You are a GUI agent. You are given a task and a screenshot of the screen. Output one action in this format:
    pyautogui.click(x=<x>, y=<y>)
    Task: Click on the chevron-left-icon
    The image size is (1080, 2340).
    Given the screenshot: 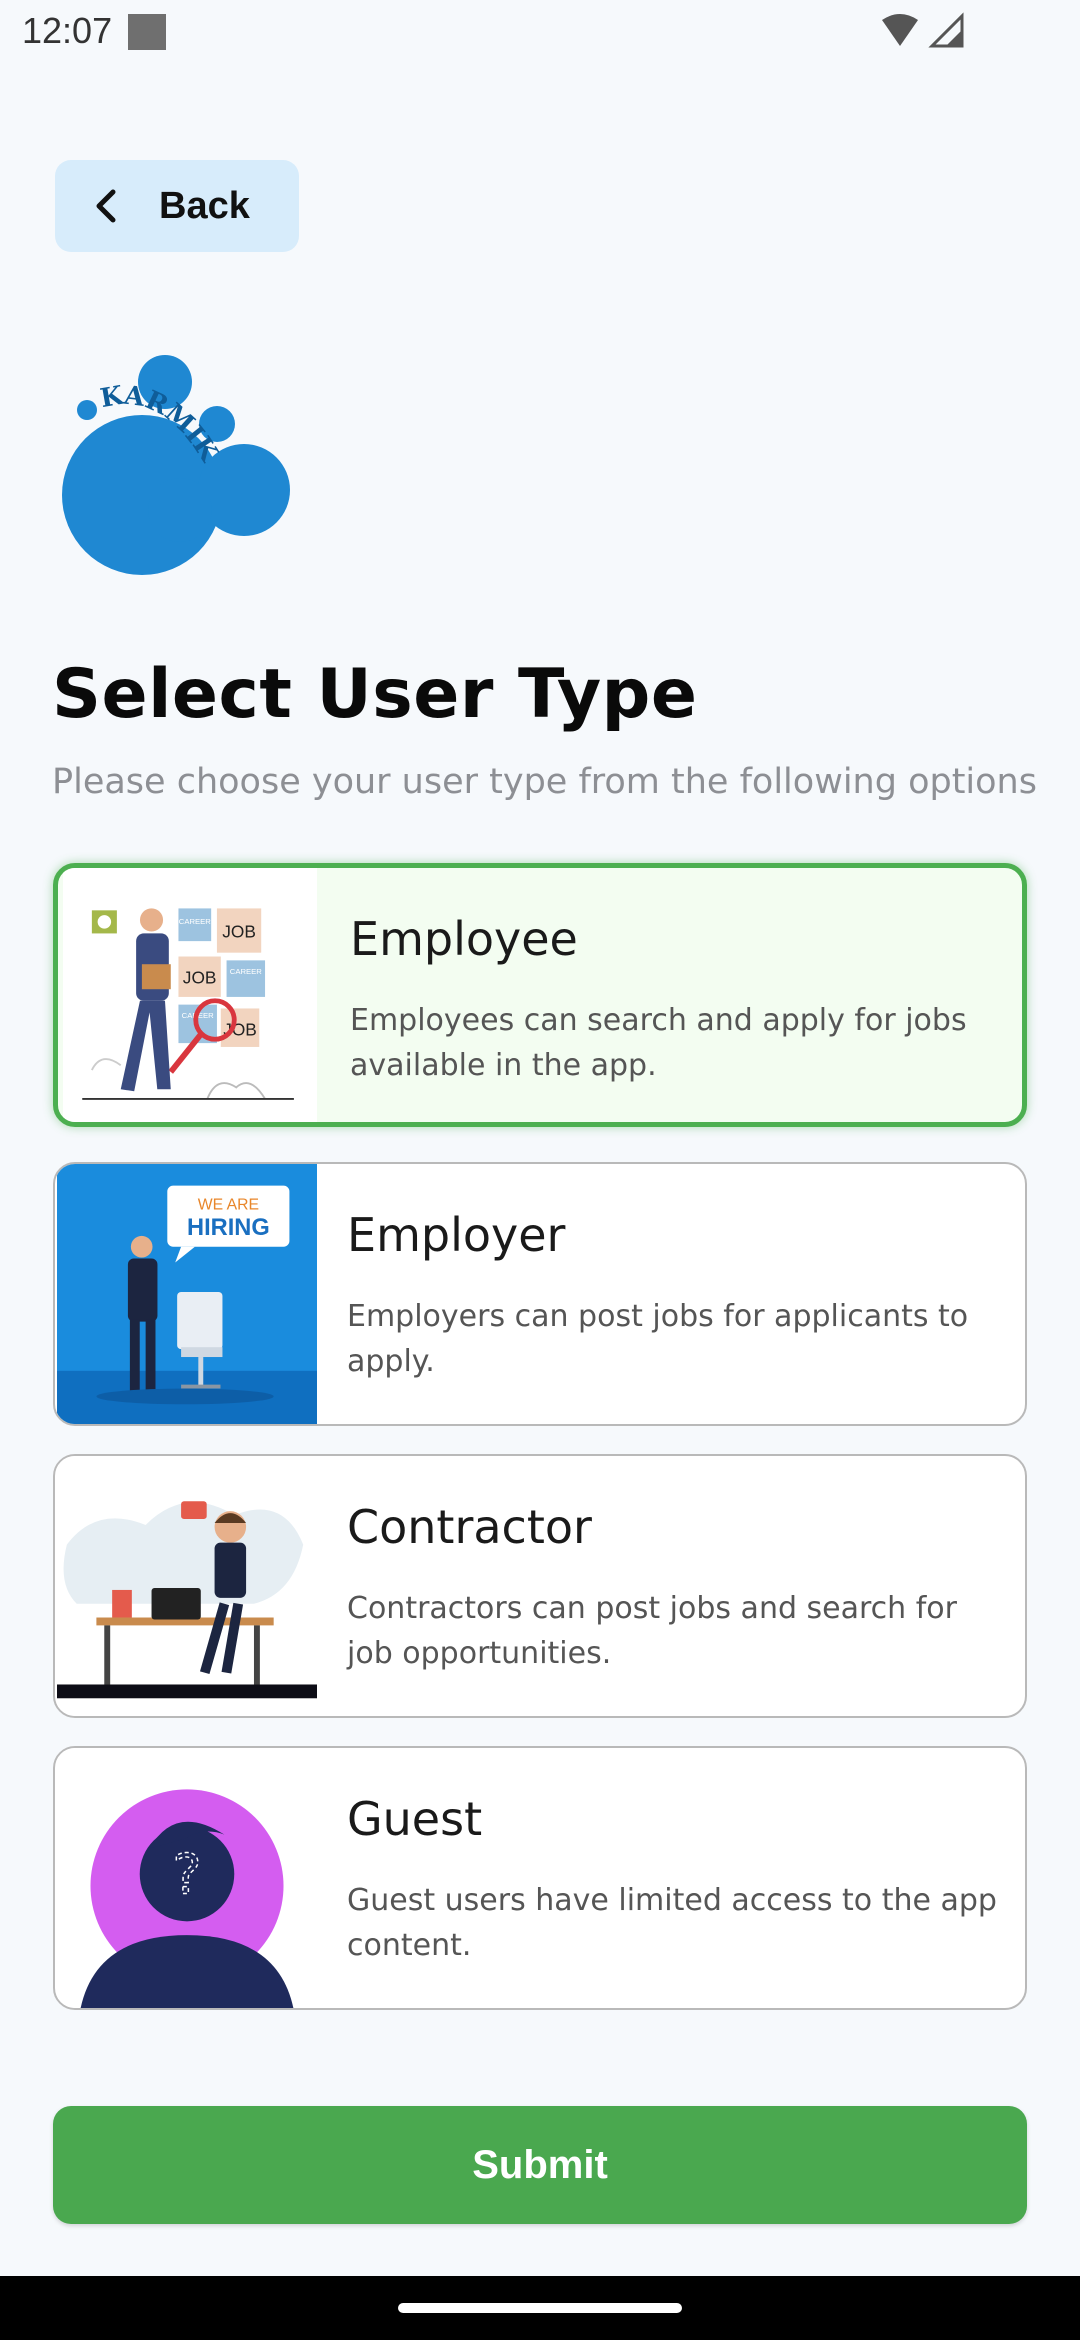 What is the action you would take?
    pyautogui.click(x=106, y=206)
    